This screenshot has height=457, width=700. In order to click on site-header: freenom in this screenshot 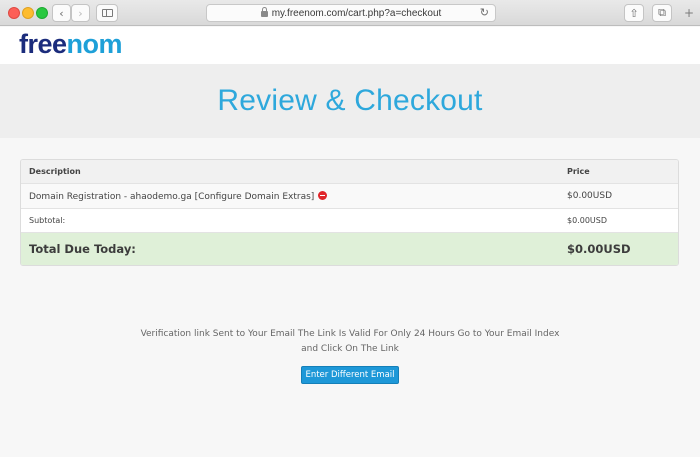, I will do `click(350, 45)`.